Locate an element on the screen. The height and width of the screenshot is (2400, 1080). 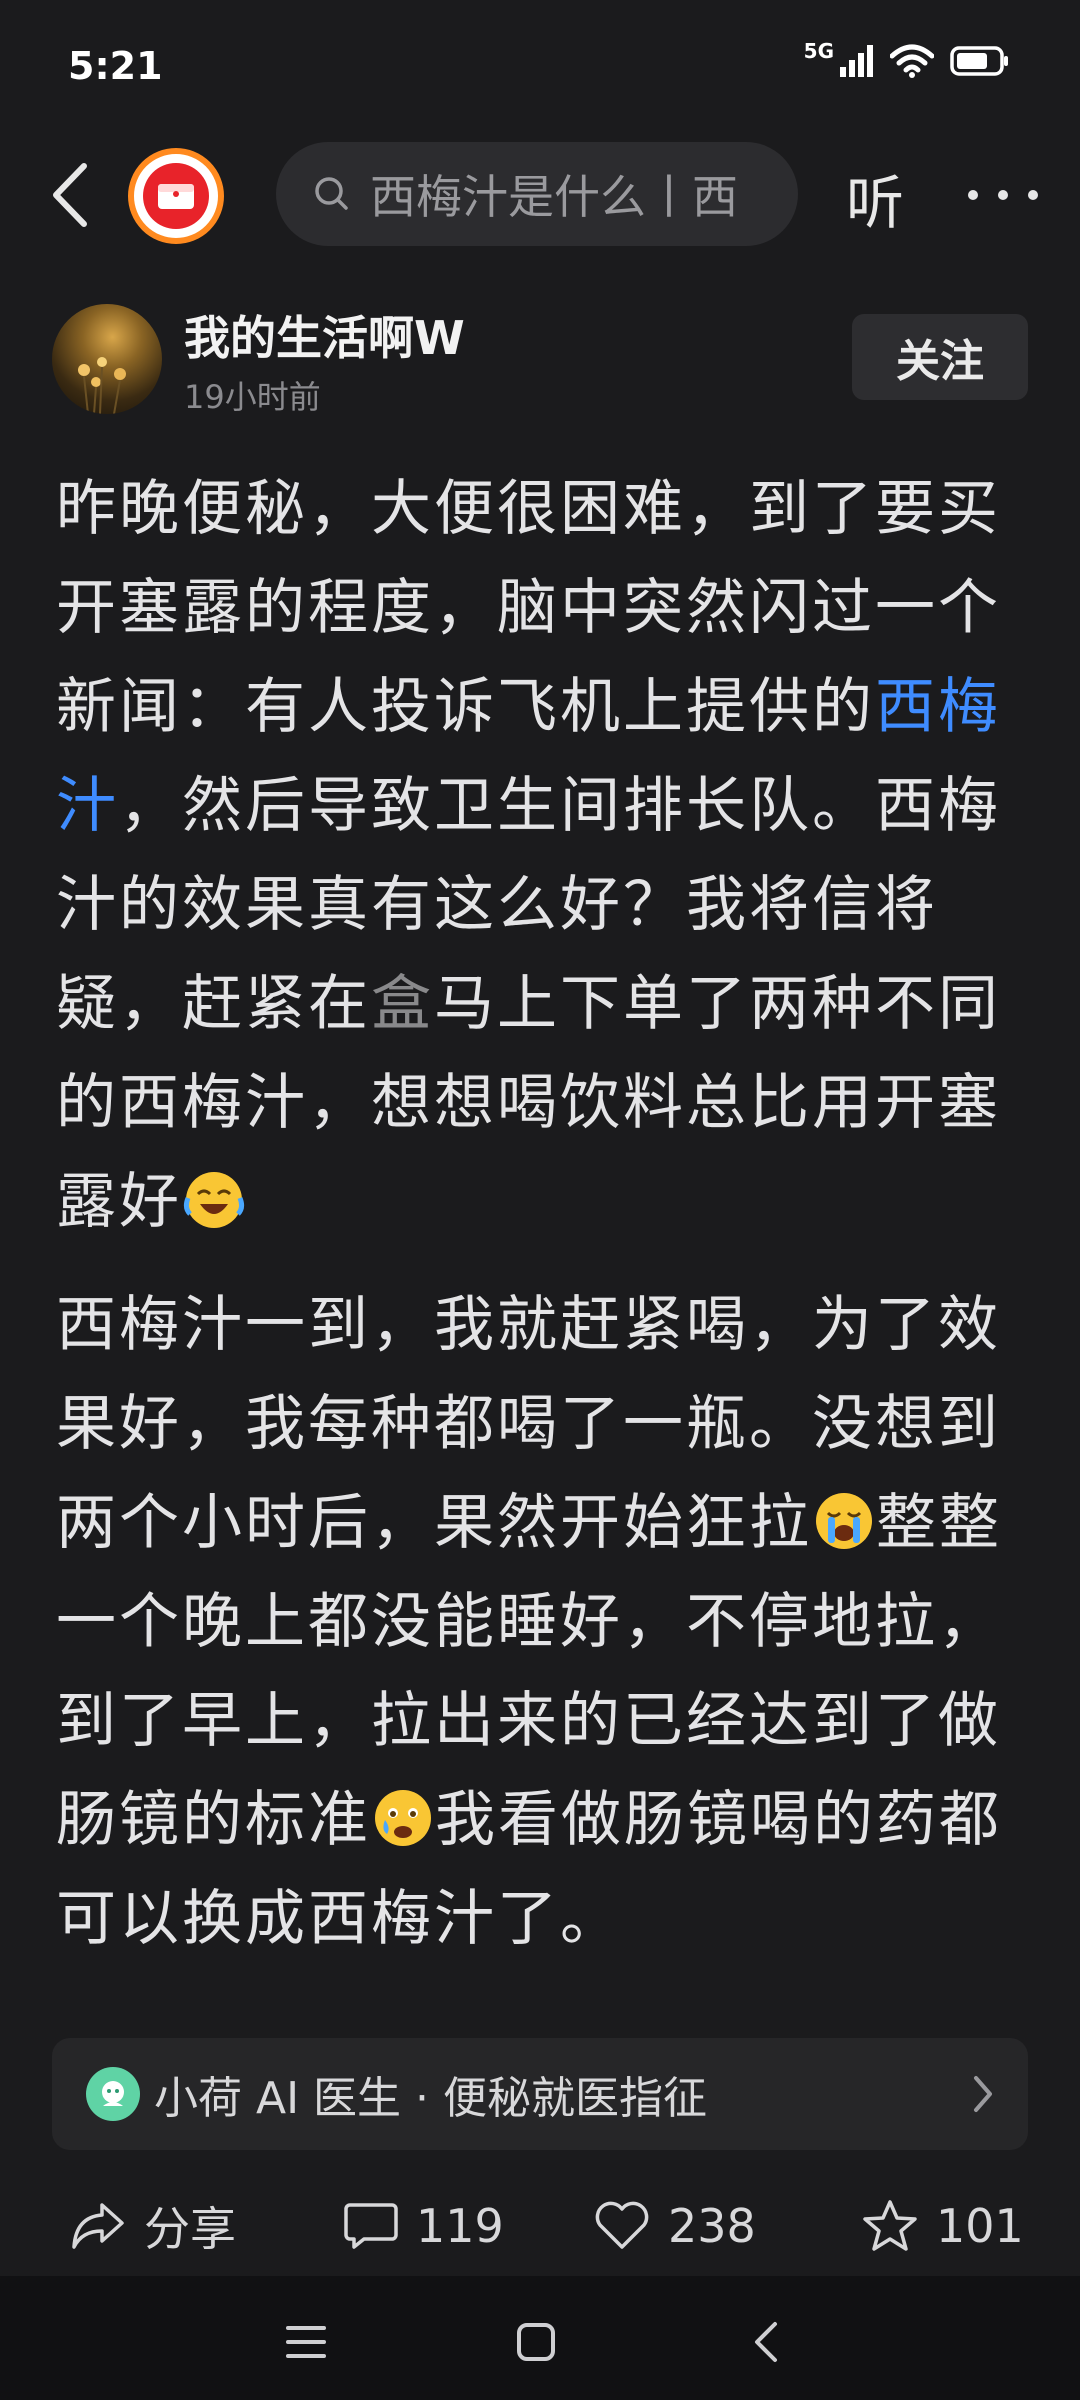
comment-button: 119 is located at coordinates (424, 2226).